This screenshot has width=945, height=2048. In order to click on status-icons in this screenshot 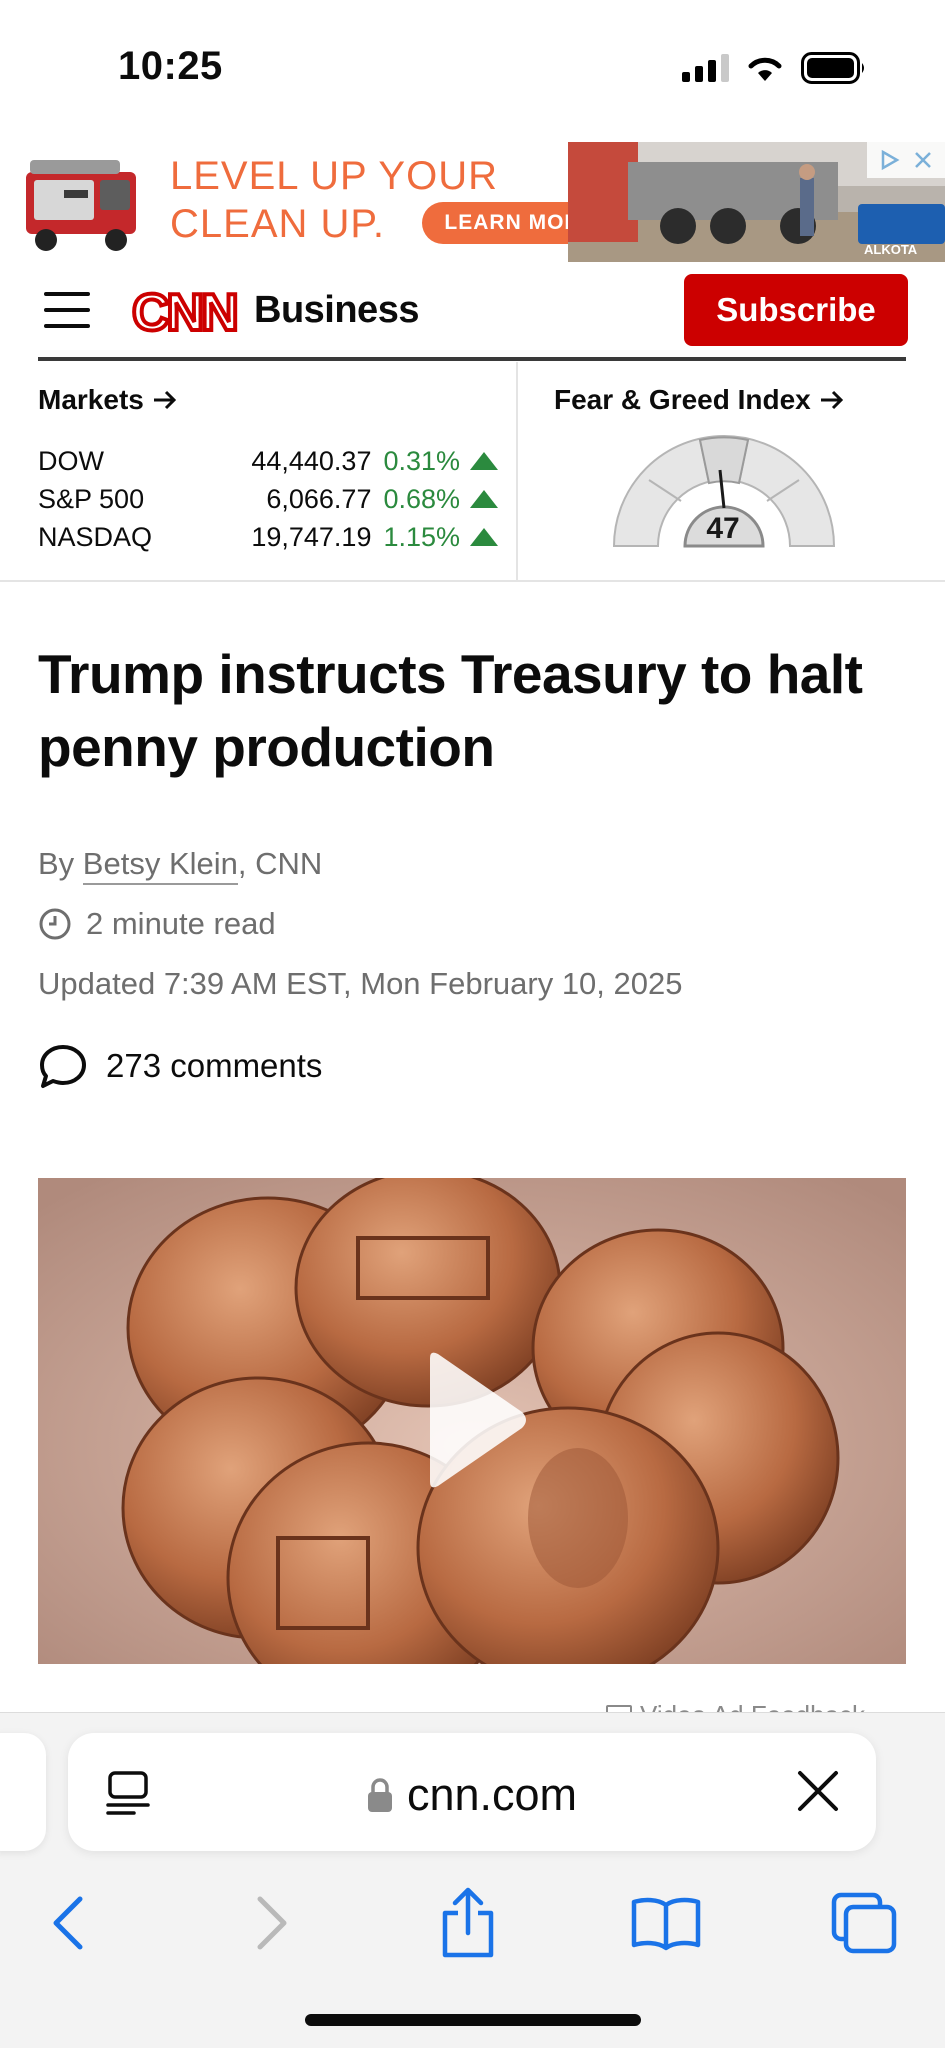, I will do `click(774, 68)`.